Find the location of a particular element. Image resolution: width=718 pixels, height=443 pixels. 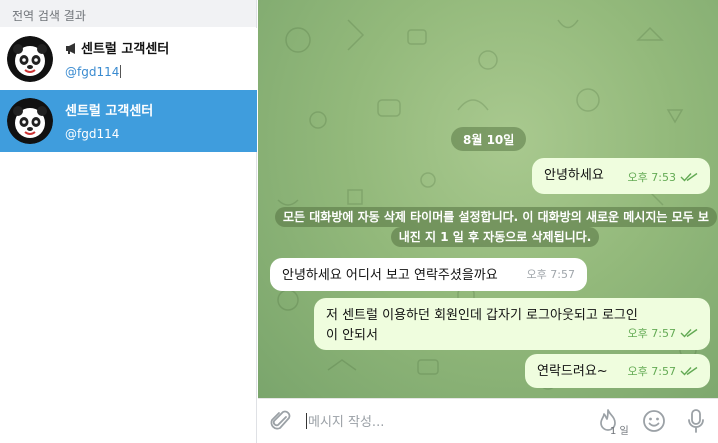

auto-delete-timer-label: 1 일 is located at coordinates (619, 431).